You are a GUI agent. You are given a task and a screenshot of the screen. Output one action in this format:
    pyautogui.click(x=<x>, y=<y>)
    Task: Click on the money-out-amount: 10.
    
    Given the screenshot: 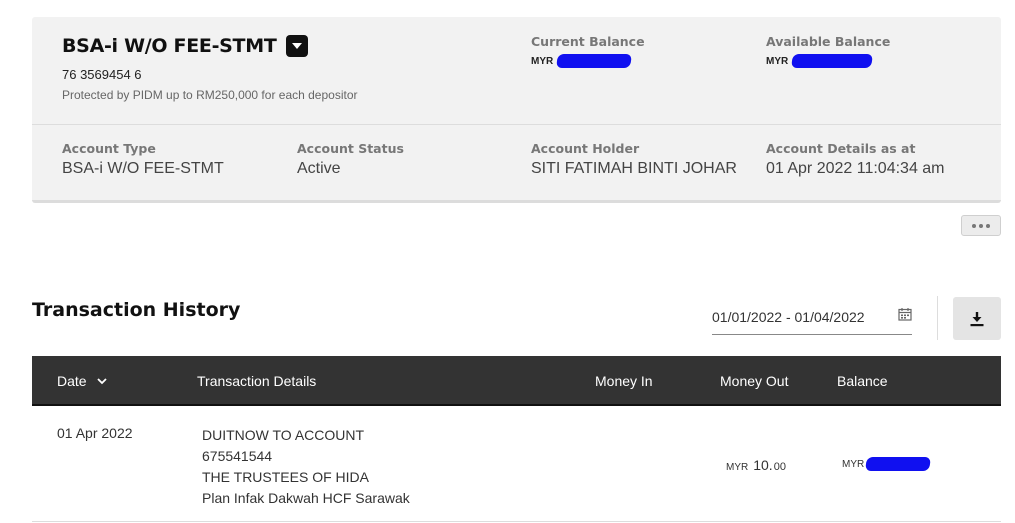 What is the action you would take?
    pyautogui.click(x=763, y=465)
    